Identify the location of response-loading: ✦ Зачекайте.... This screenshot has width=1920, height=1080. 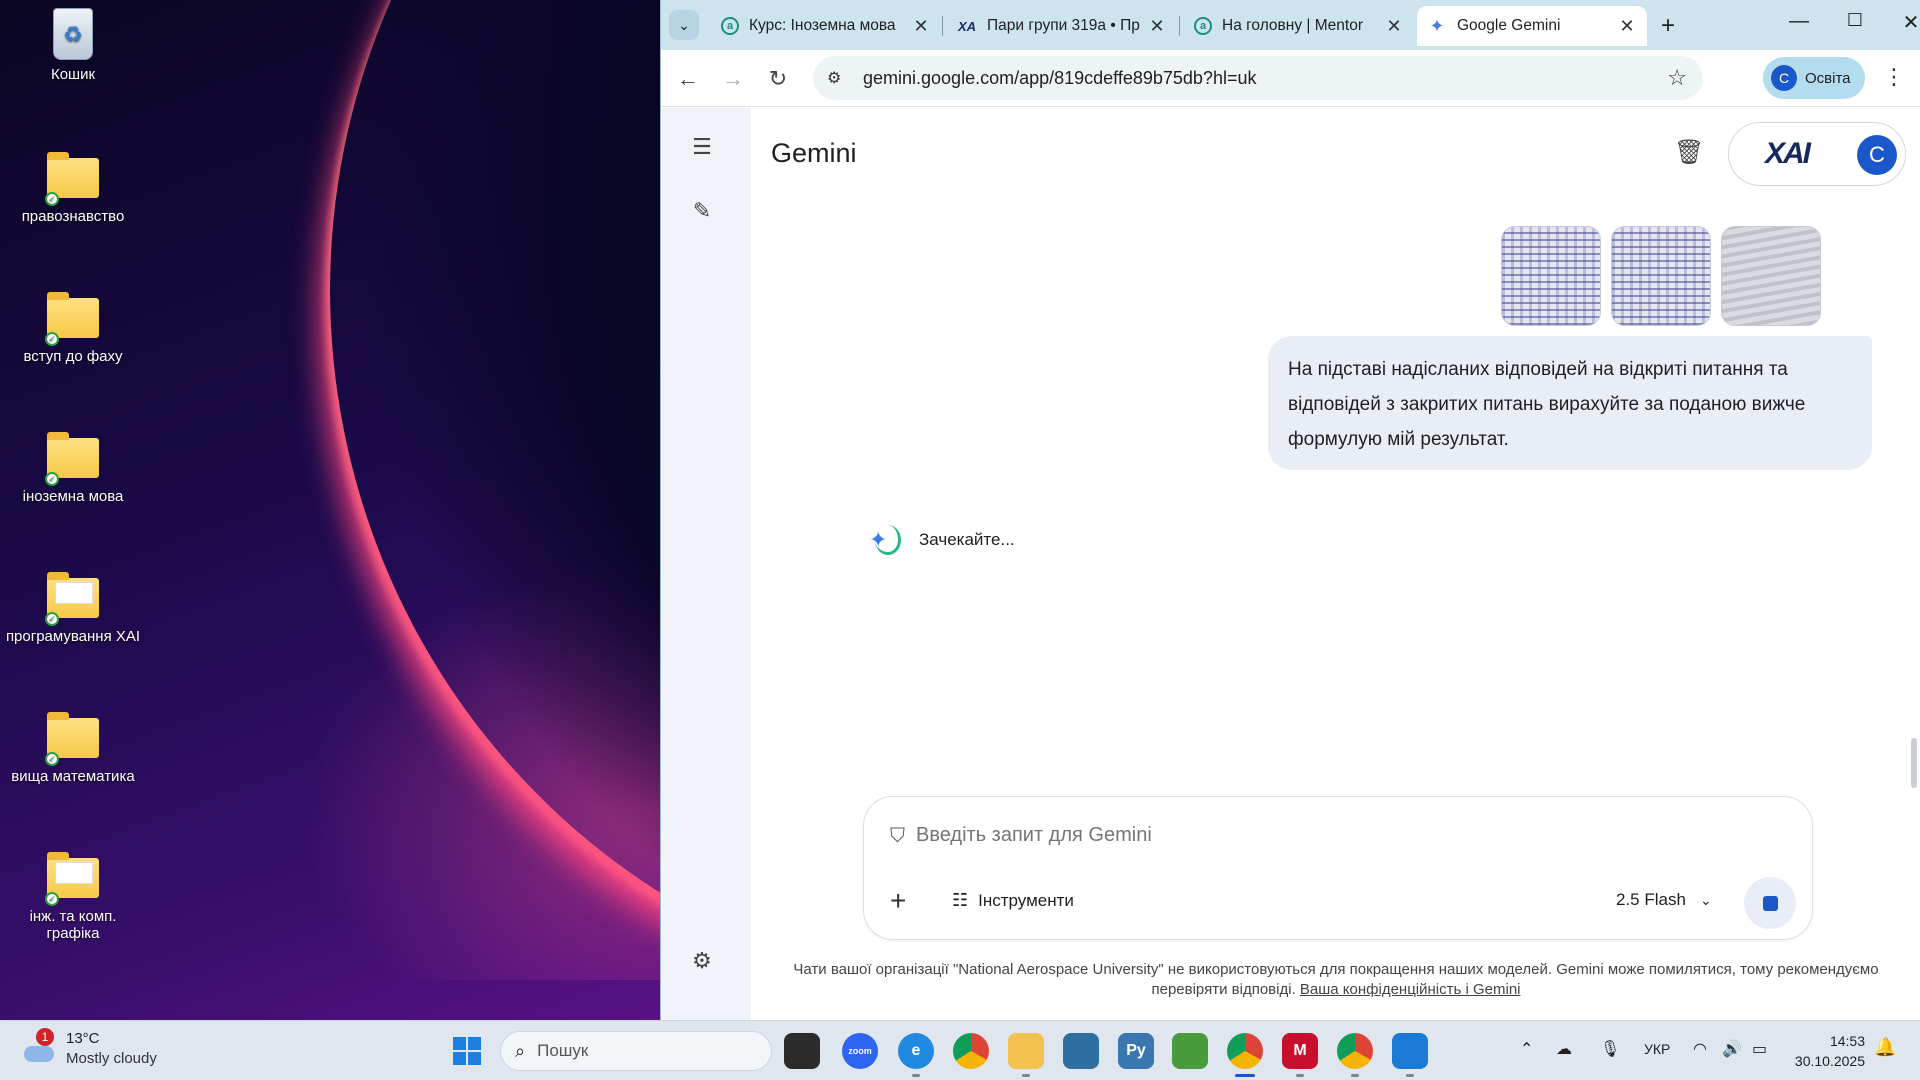
(942, 540).